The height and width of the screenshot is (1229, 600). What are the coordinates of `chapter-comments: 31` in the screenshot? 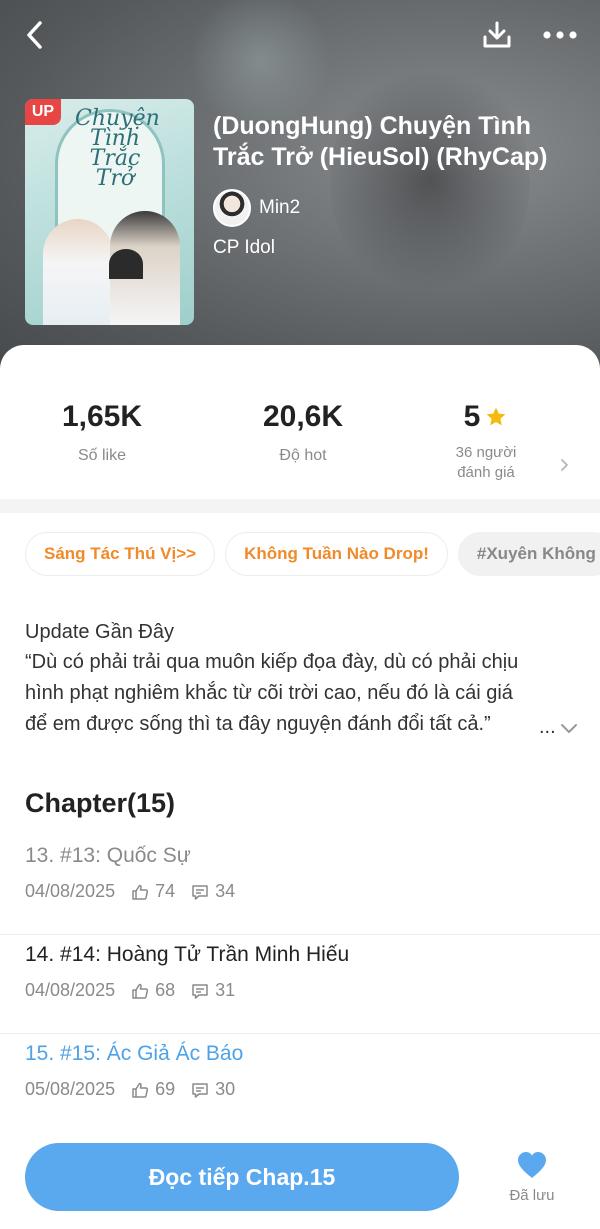 It's located at (225, 990).